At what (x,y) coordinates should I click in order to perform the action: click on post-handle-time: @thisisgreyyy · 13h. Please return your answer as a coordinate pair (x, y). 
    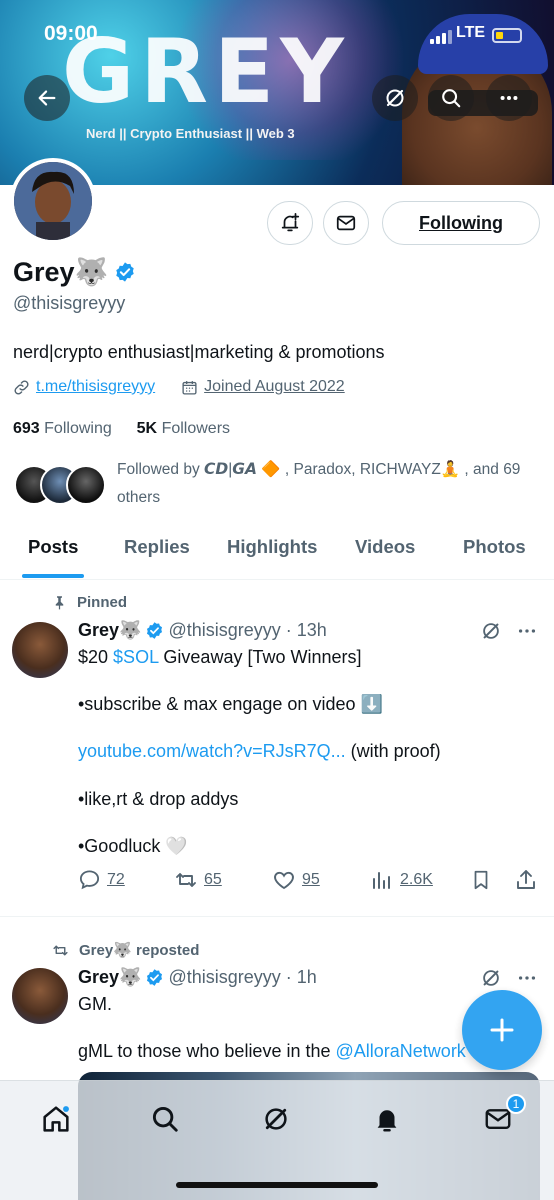
    Looking at the image, I should click on (247, 630).